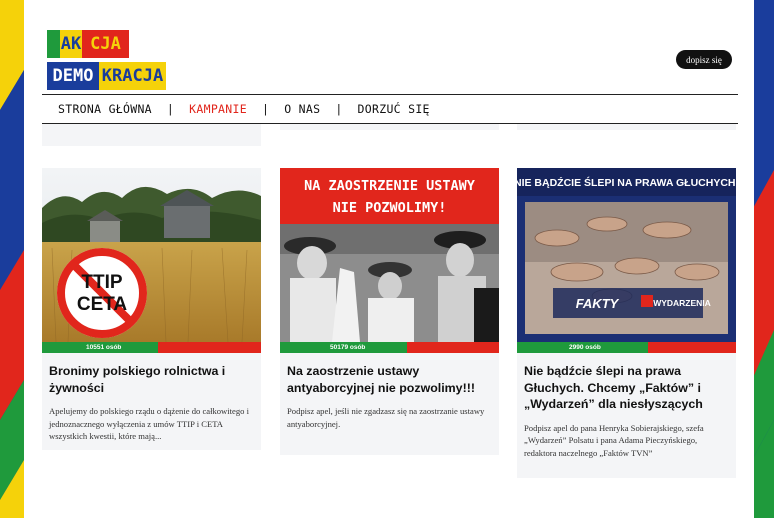 The image size is (776, 518). What do you see at coordinates (626, 347) in the screenshot?
I see `signature-progress-bar: 2990 osób` at bounding box center [626, 347].